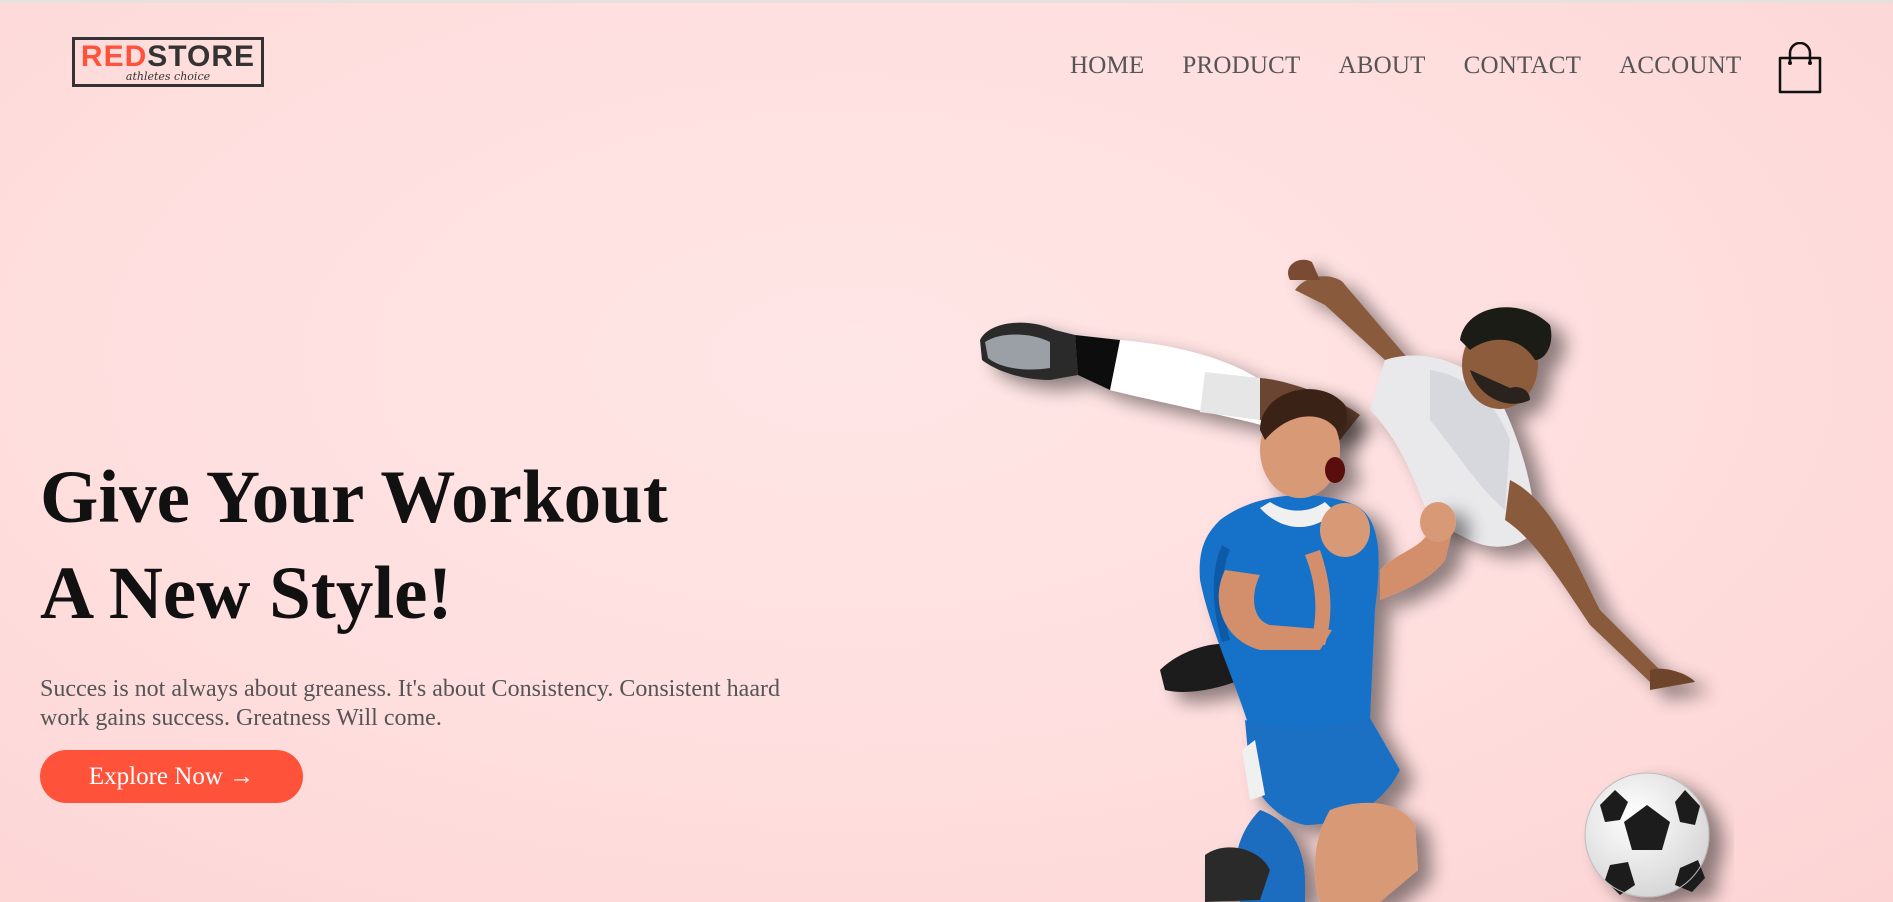 The height and width of the screenshot is (902, 1893). I want to click on logo-wordmark: REDSTORE, so click(168, 56).